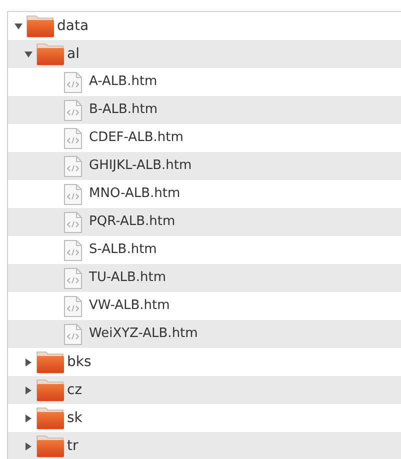 The image size is (401, 459). Describe the element at coordinates (127, 278) in the screenshot. I see `file-name: TU-ALB.htm` at that location.